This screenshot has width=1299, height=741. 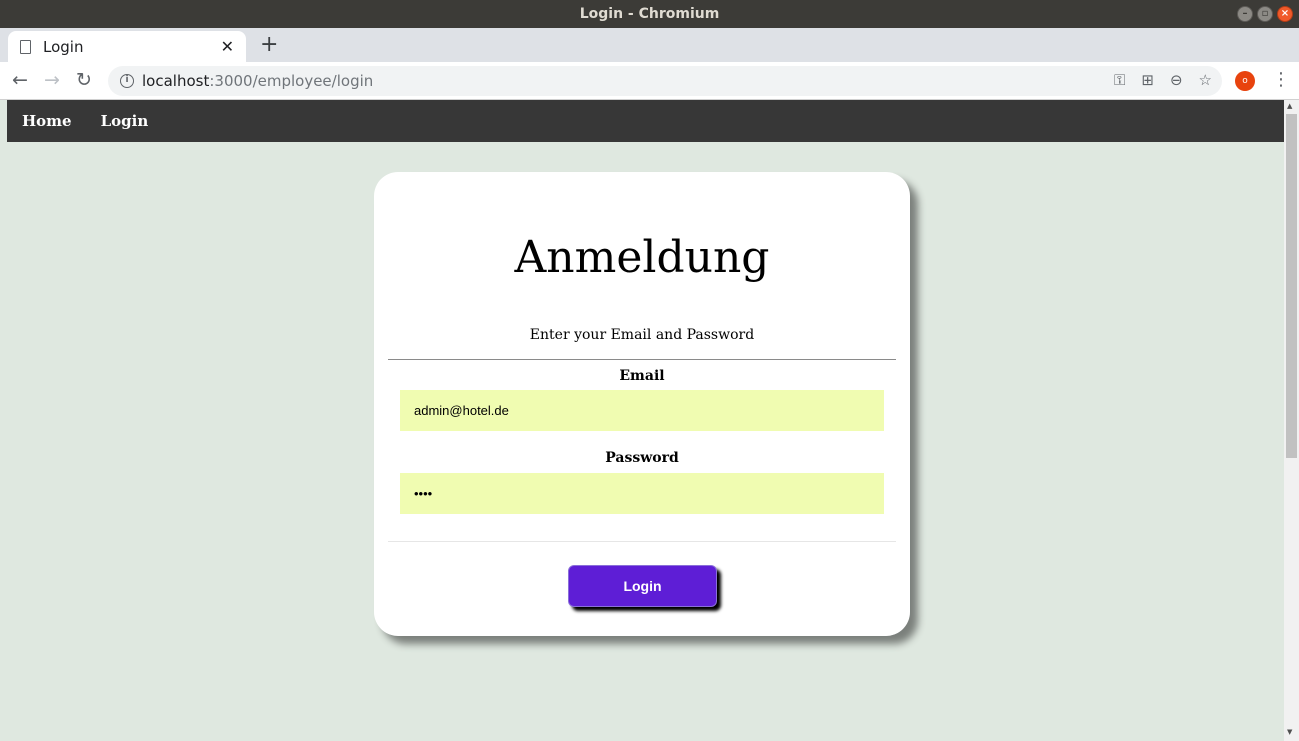 I want to click on close-window-icon: ×, so click(x=1285, y=14).